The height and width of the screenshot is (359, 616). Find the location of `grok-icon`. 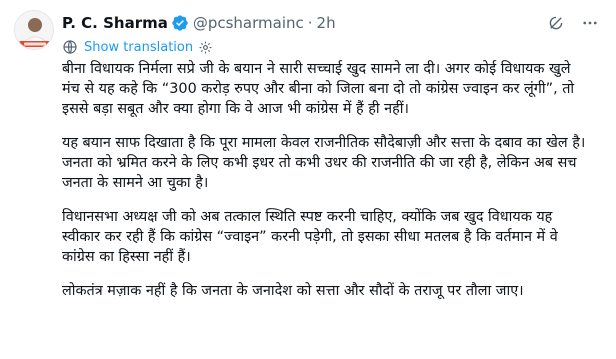

grok-icon is located at coordinates (556, 23).